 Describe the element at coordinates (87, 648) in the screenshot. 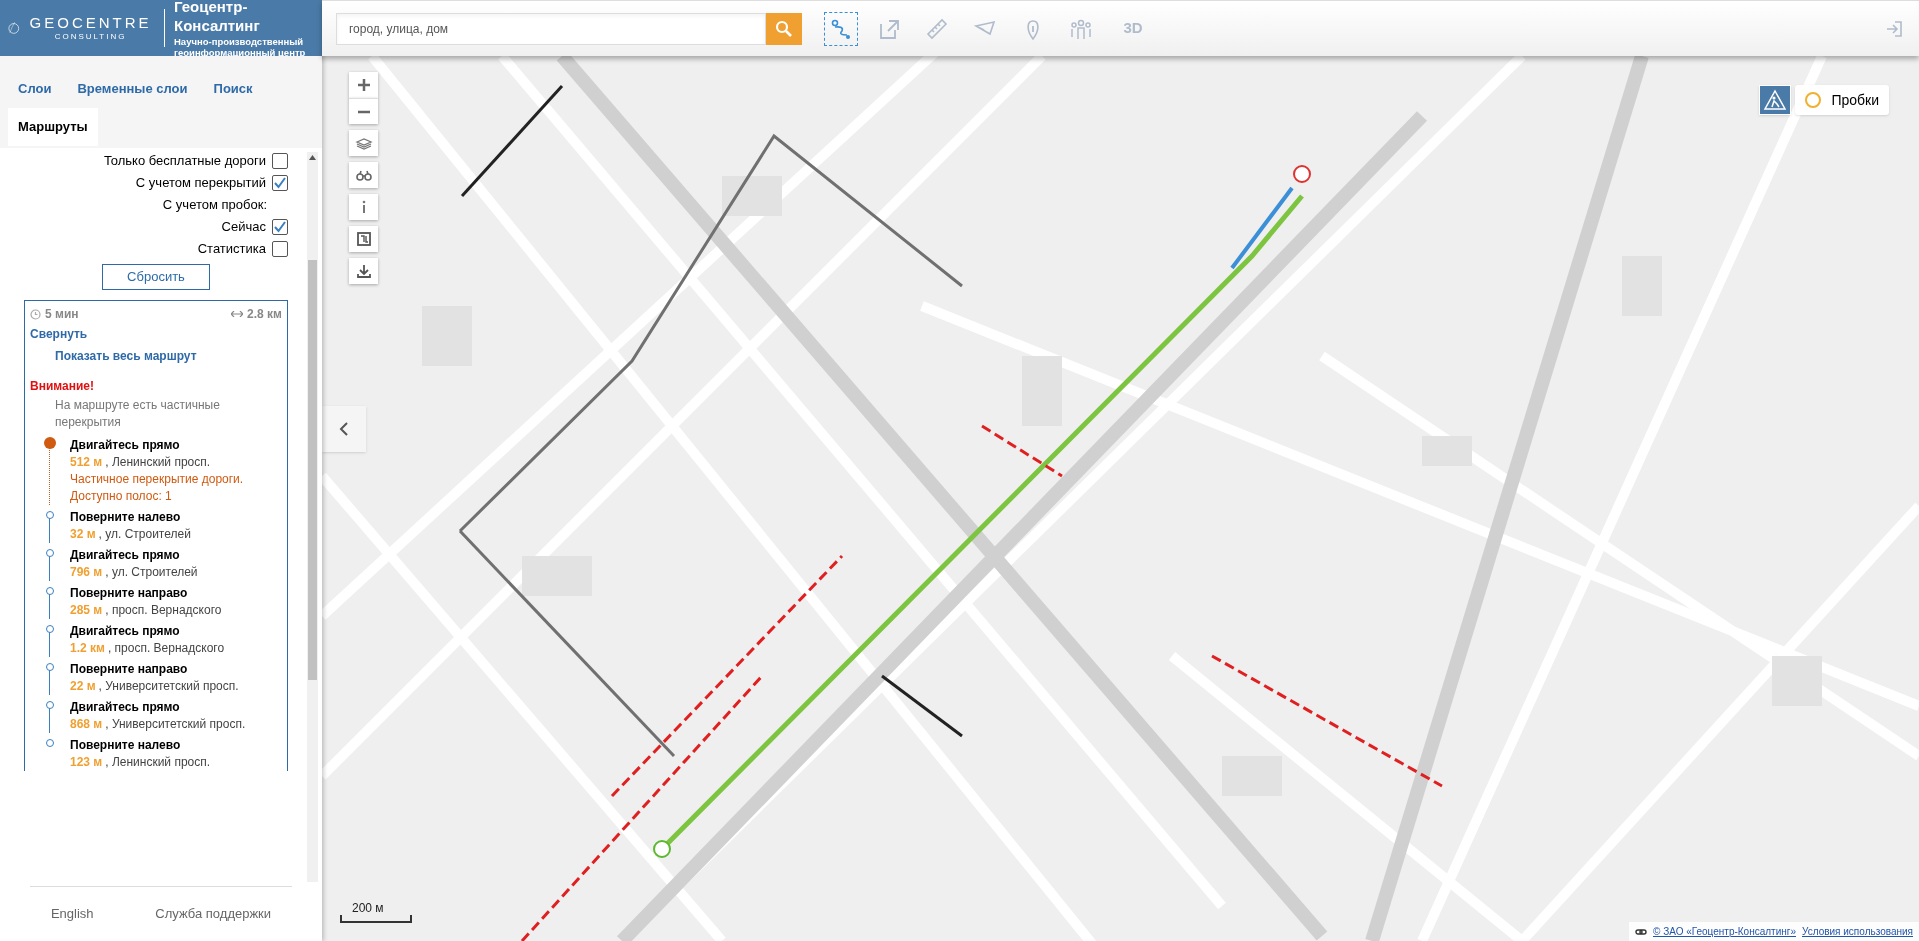

I see `step-distance: 1.2 км` at that location.